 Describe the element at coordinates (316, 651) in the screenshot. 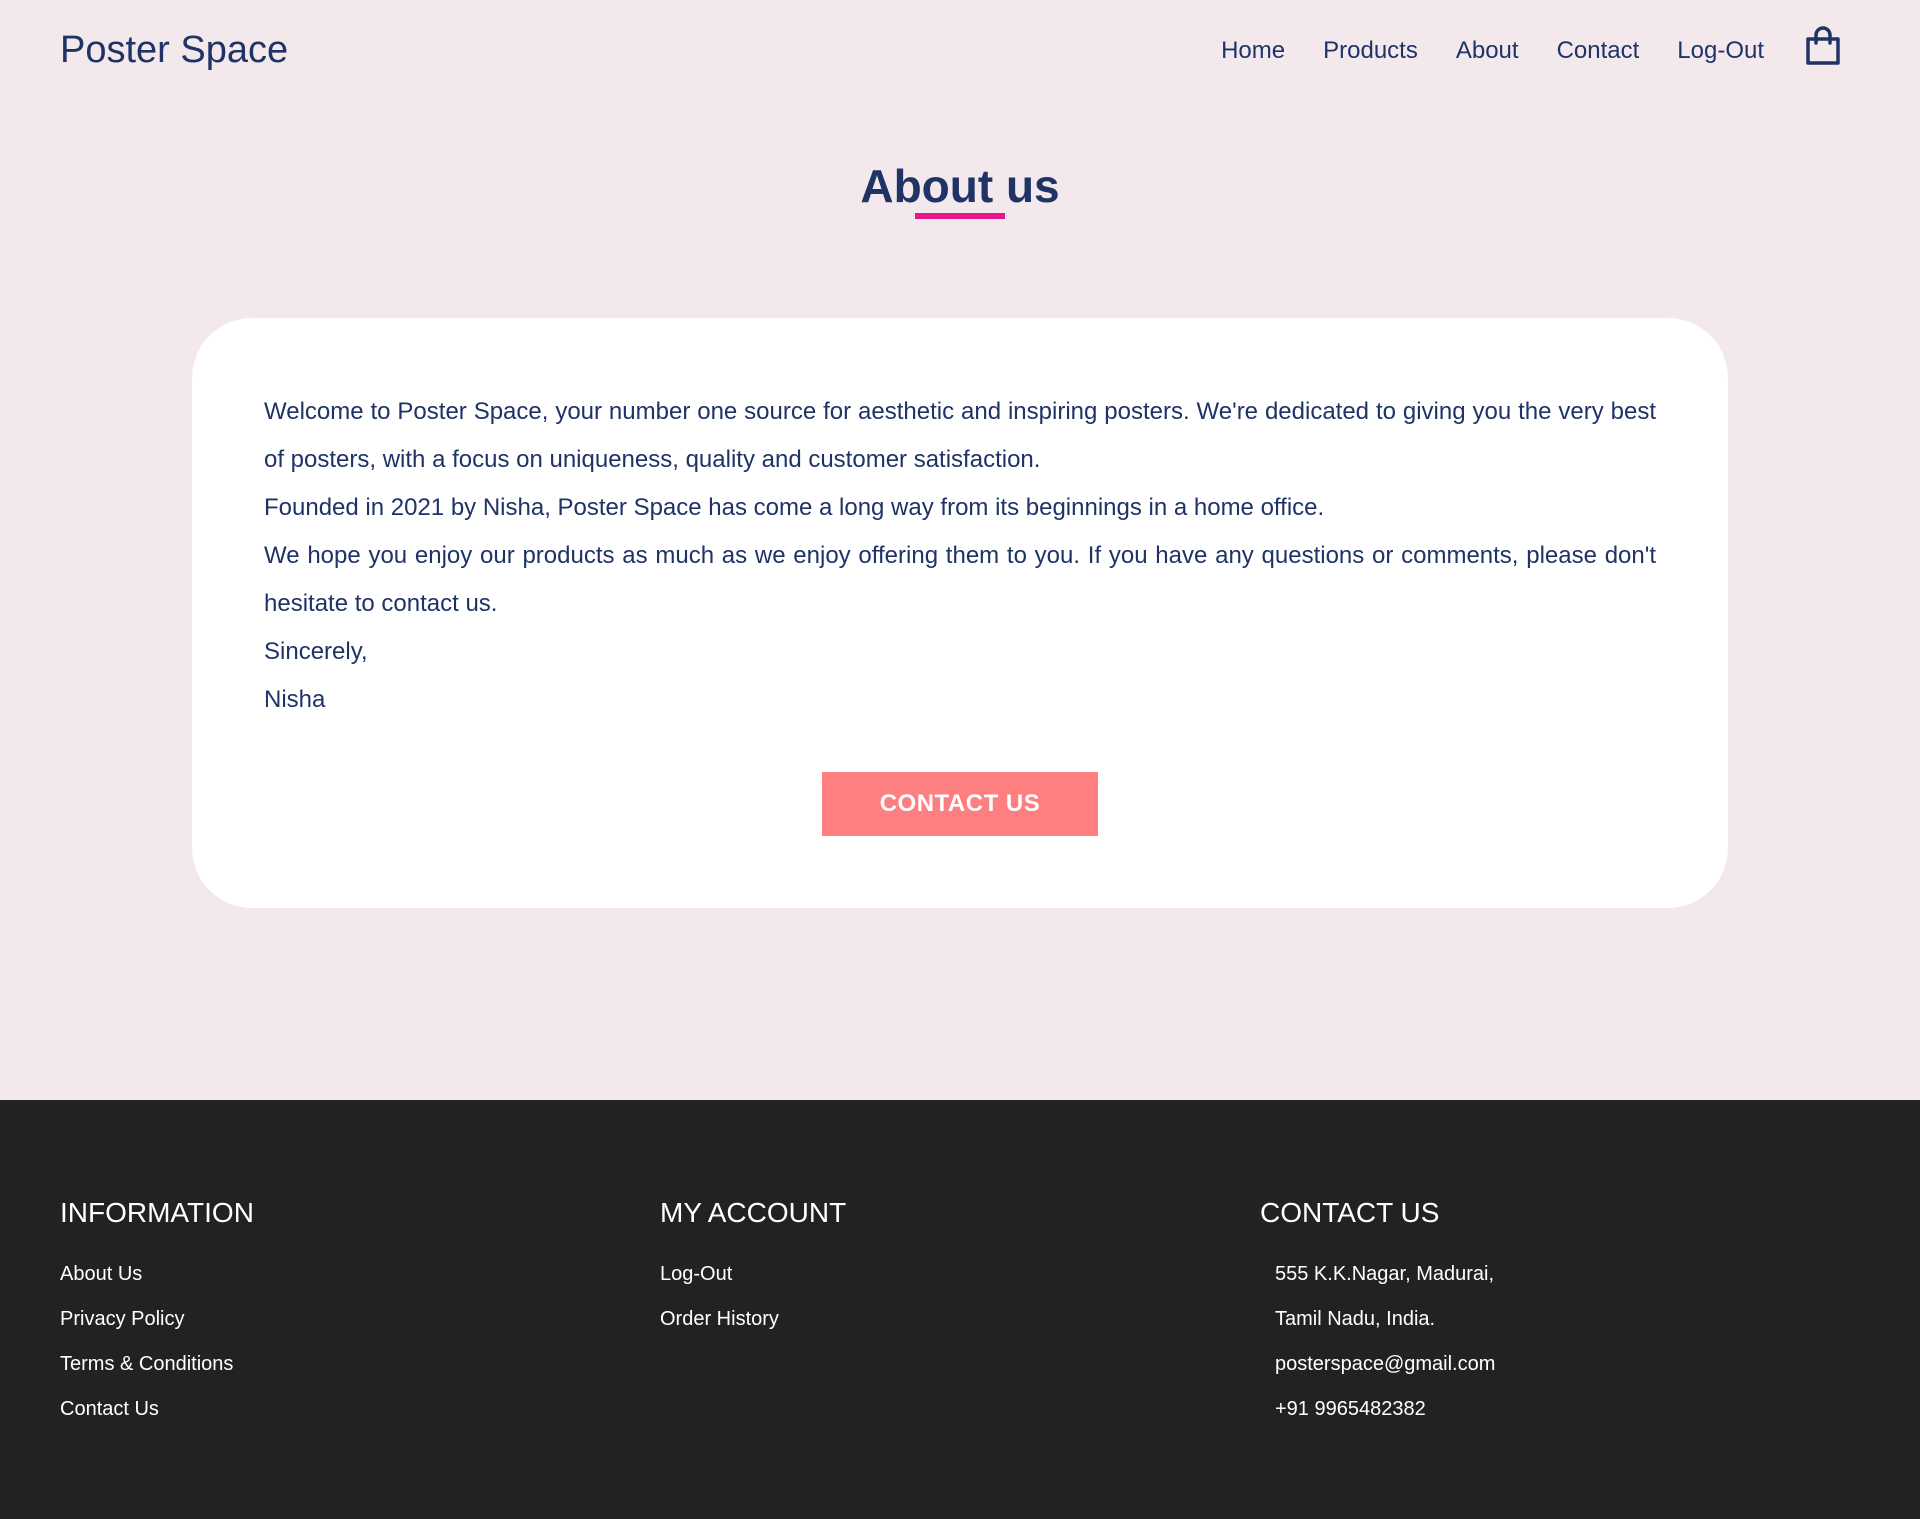

I see `about-signoff: Sincerely,` at that location.